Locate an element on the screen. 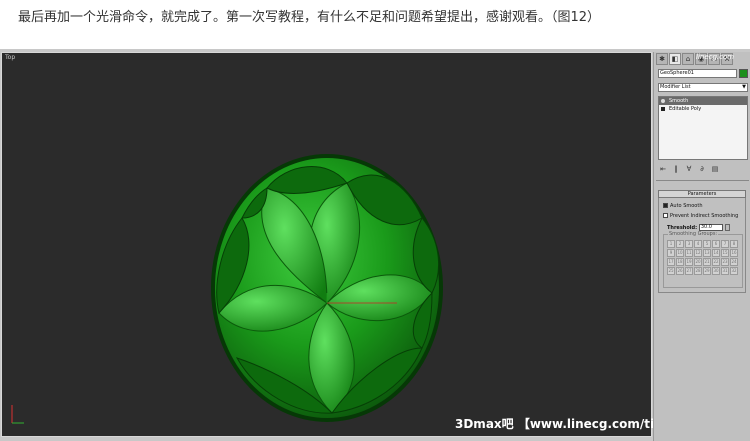 The height and width of the screenshot is (441, 750). smoothing-group-button: 28 is located at coordinates (698, 271).